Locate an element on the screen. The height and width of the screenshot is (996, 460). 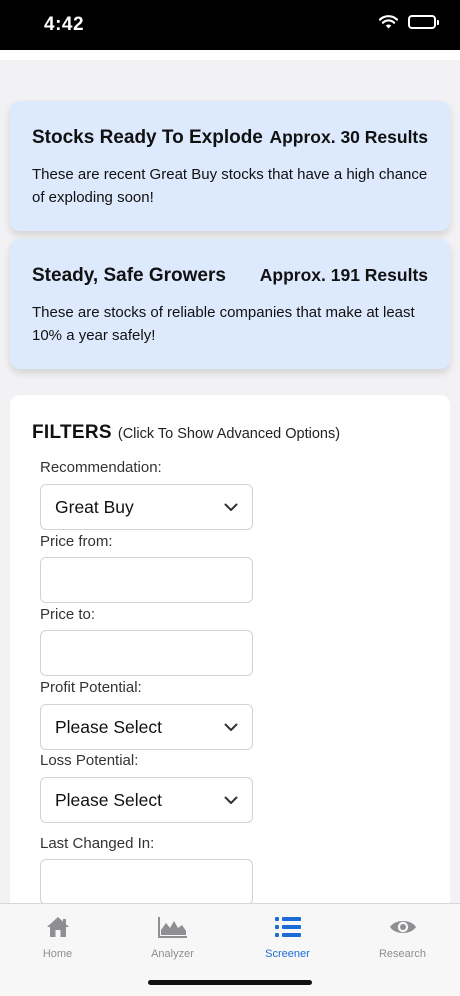
loss-potential-select: Please Select is located at coordinates (146, 800).